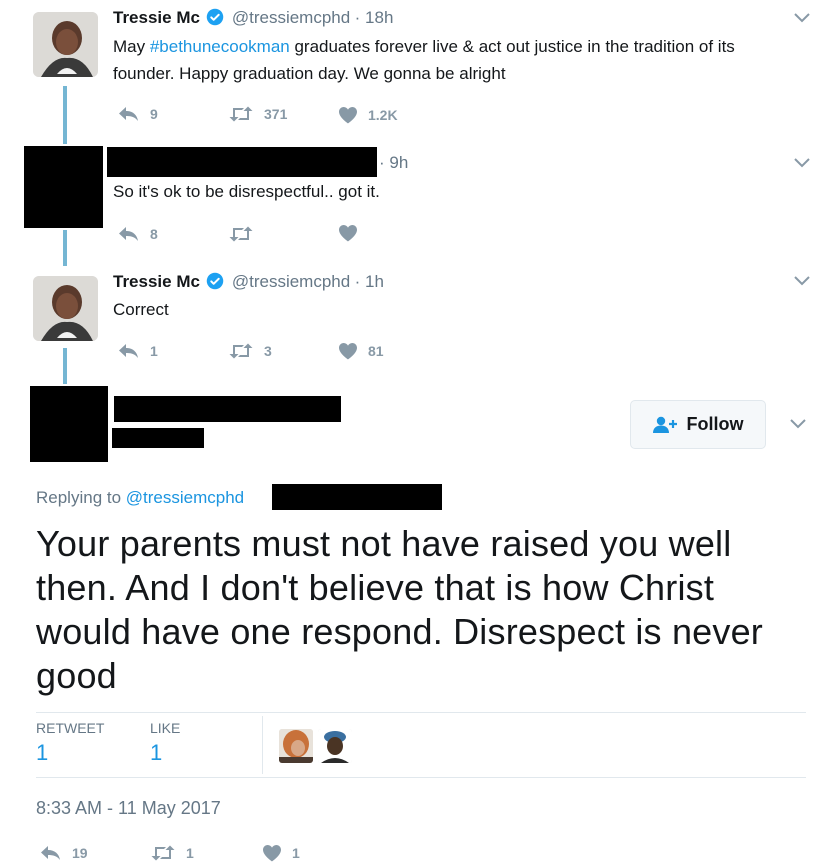 This screenshot has width=839, height=866. Describe the element at coordinates (246, 191) in the screenshot. I see `tweet2-text: So it's ok to be disrespectful.. got it.` at that location.